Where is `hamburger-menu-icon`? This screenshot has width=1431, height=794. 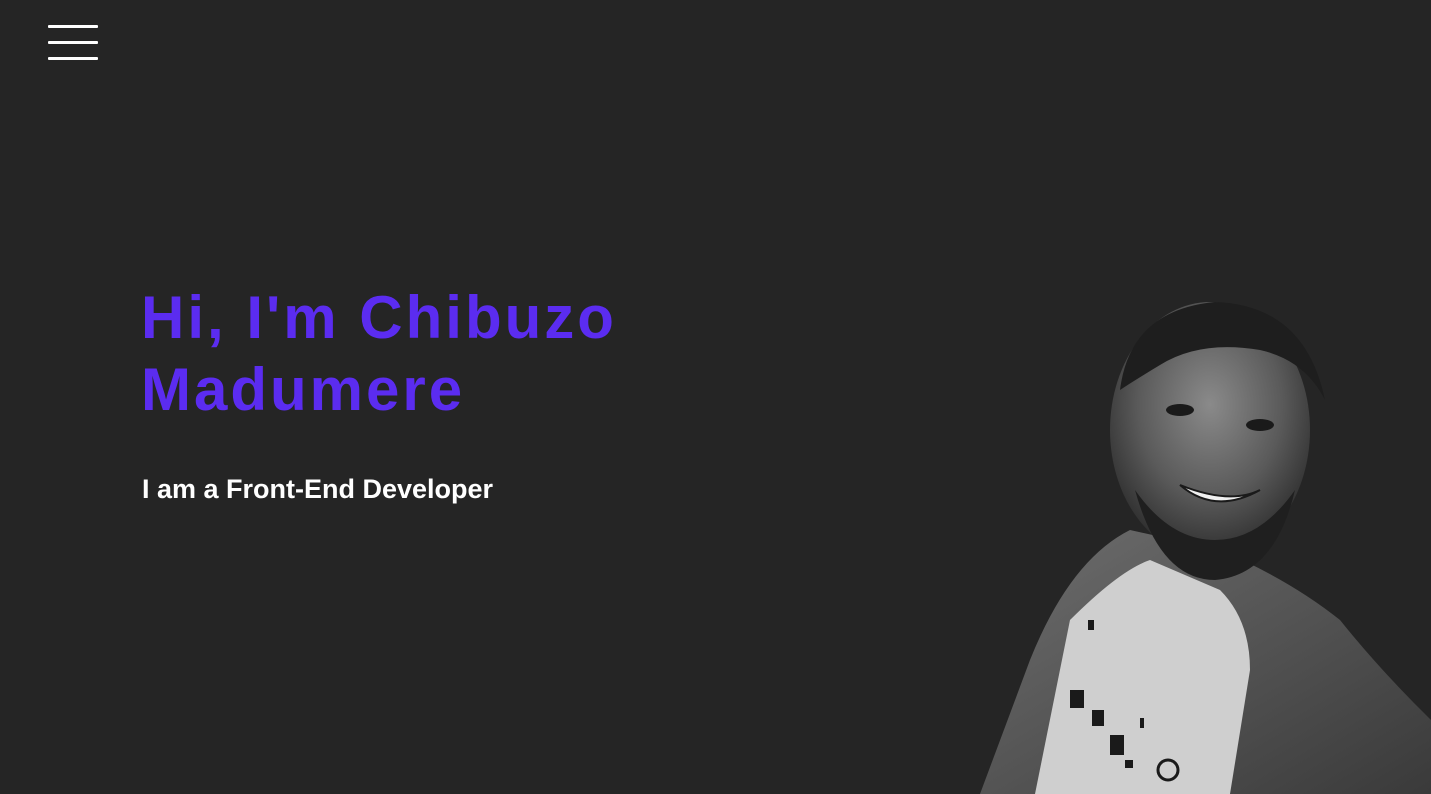
hamburger-menu-icon is located at coordinates (73, 43).